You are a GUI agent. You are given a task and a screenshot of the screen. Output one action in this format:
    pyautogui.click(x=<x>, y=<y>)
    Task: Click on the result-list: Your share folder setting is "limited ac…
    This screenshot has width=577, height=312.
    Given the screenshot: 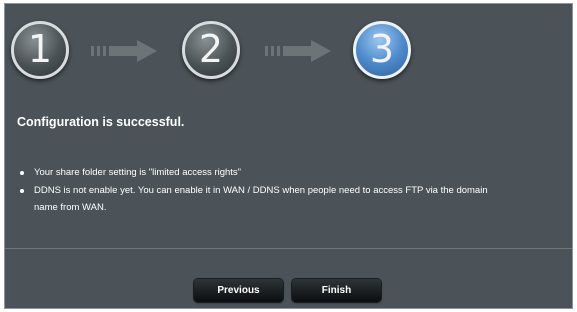 What is the action you would take?
    pyautogui.click(x=262, y=190)
    